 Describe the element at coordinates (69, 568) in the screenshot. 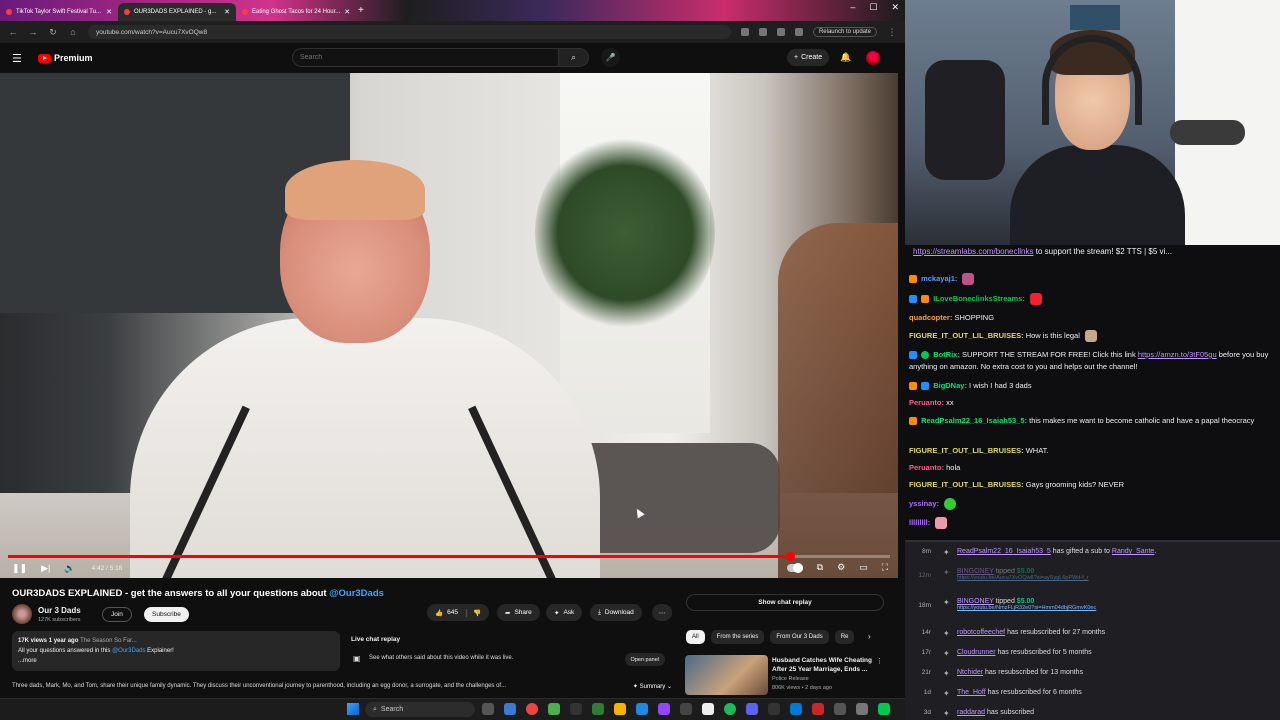

I see `volume-icon: 🔈` at that location.